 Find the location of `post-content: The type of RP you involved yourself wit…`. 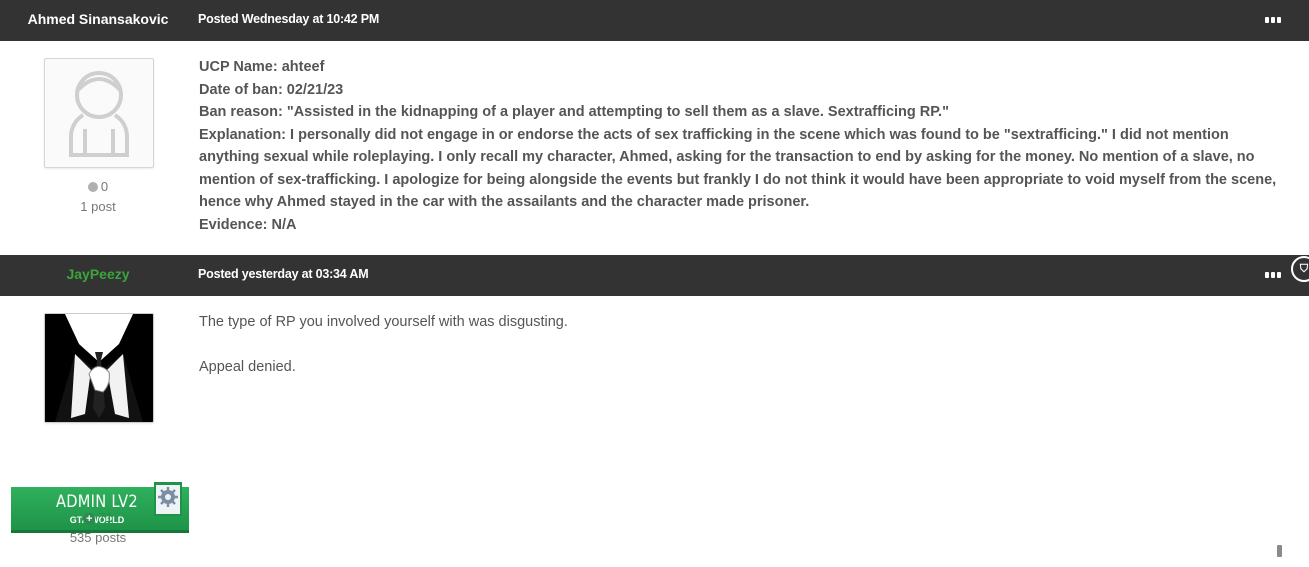

post-content: The type of RP you involved yourself wit… is located at coordinates (739, 345).